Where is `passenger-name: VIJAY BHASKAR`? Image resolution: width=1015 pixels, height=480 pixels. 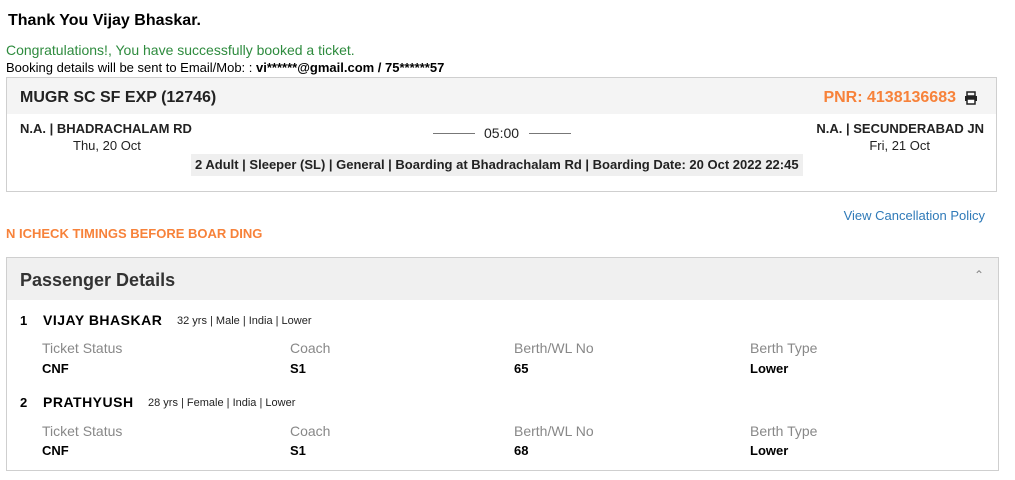 passenger-name: VIJAY BHASKAR is located at coordinates (103, 320).